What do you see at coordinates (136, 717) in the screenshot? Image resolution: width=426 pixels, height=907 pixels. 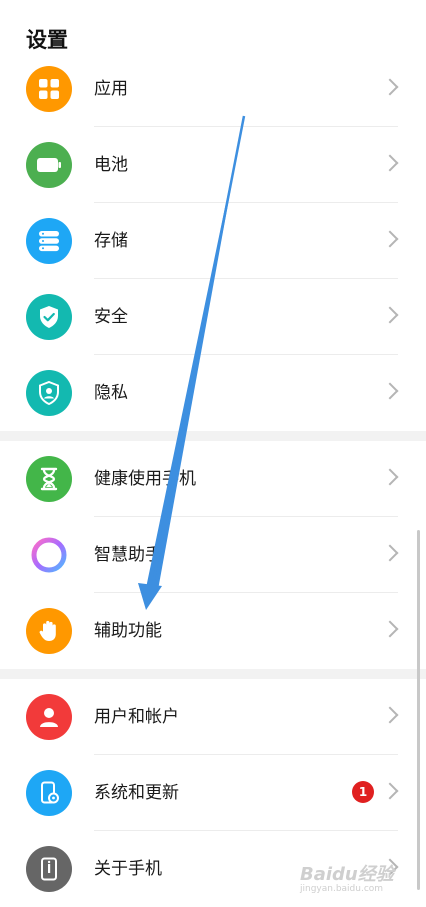 I see `settings-item-label: 用户和帐户` at bounding box center [136, 717].